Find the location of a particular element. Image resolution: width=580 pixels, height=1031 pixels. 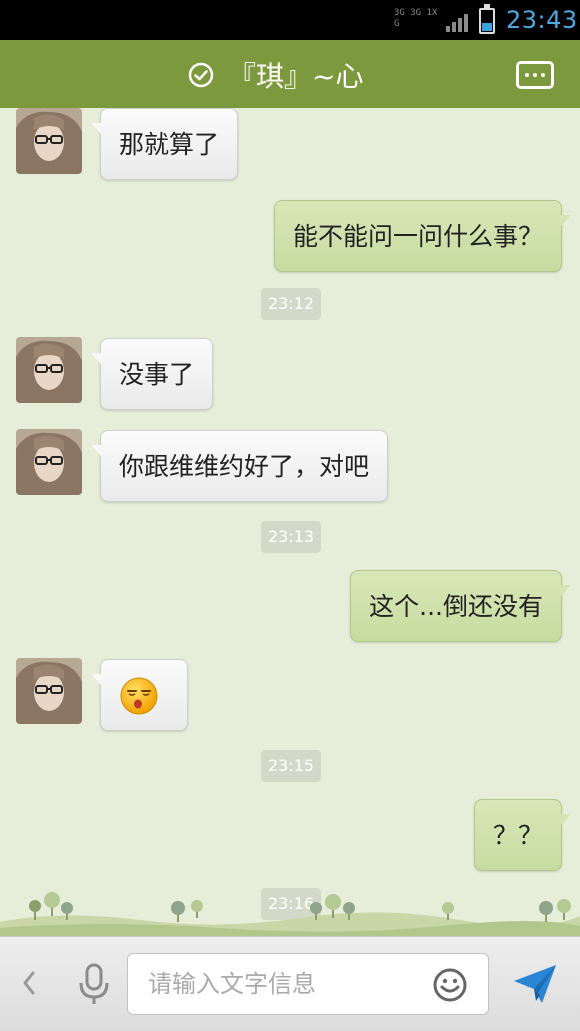

smiley-icon is located at coordinates (450, 985).